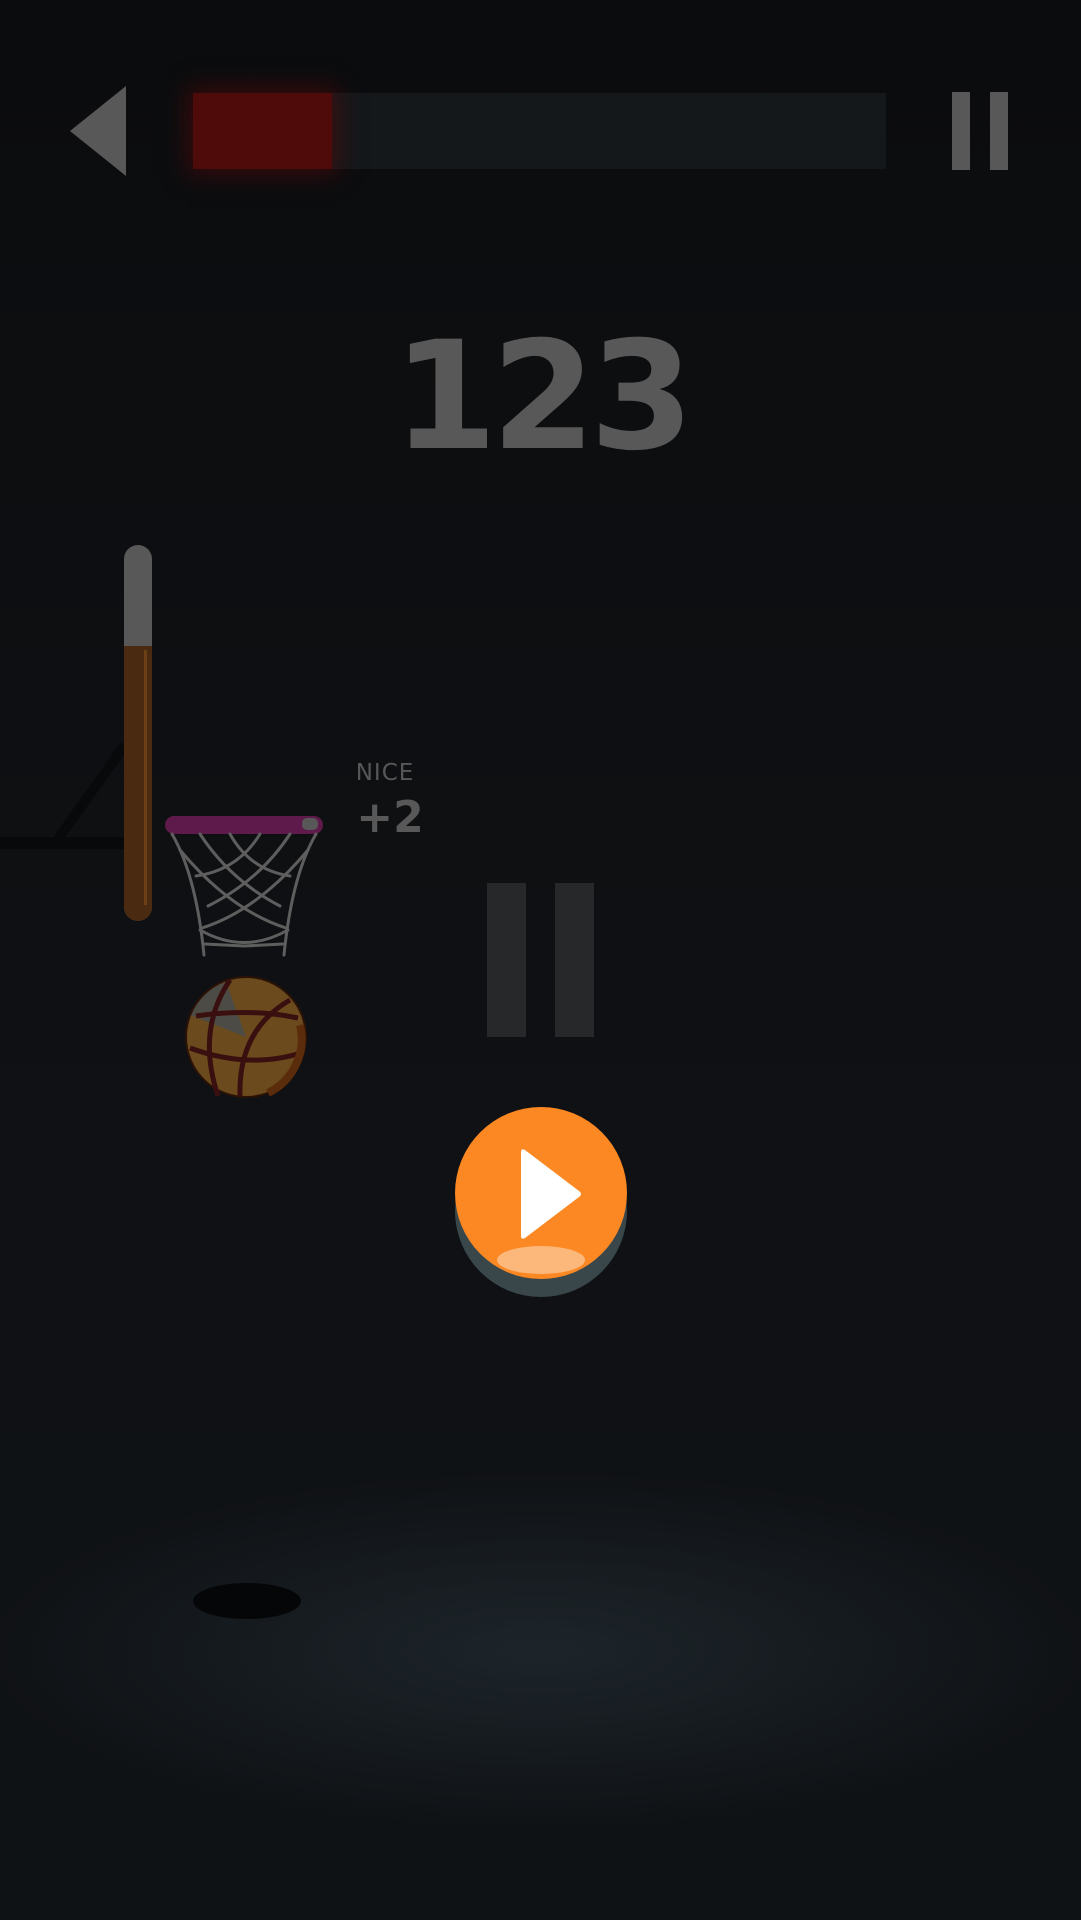 The image size is (1081, 1920). What do you see at coordinates (161, 821) in the screenshot?
I see `basketball-hoop` at bounding box center [161, 821].